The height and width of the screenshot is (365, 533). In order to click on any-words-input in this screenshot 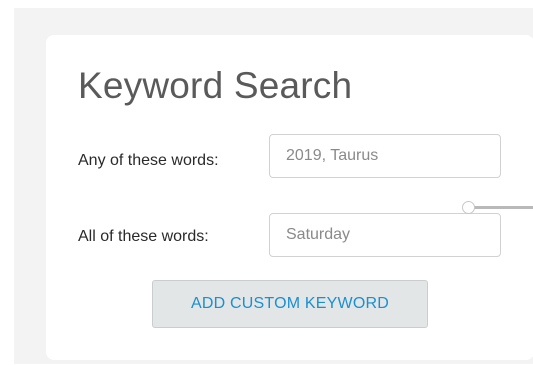, I will do `click(385, 156)`.